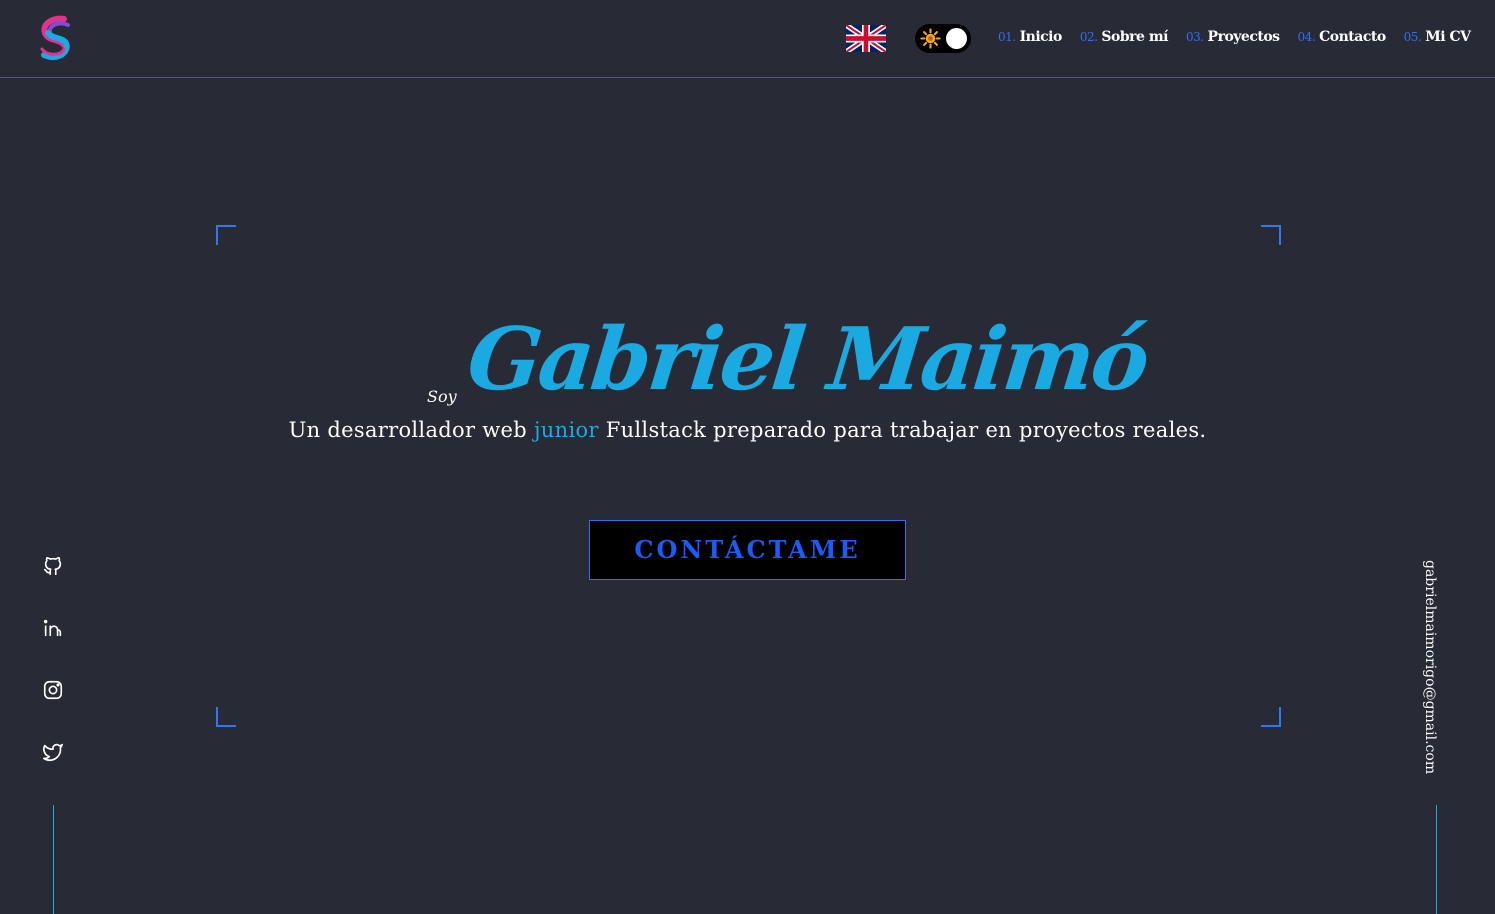  Describe the element at coordinates (226, 235) in the screenshot. I see `frame-corner-top-left` at that location.